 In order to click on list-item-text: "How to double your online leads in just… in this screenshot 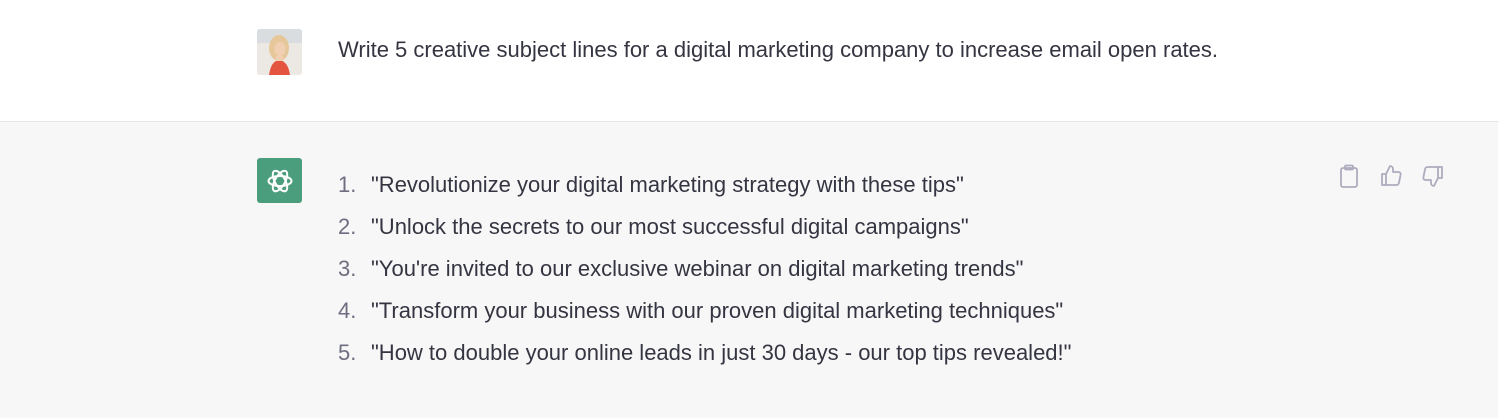, I will do `click(721, 352)`.